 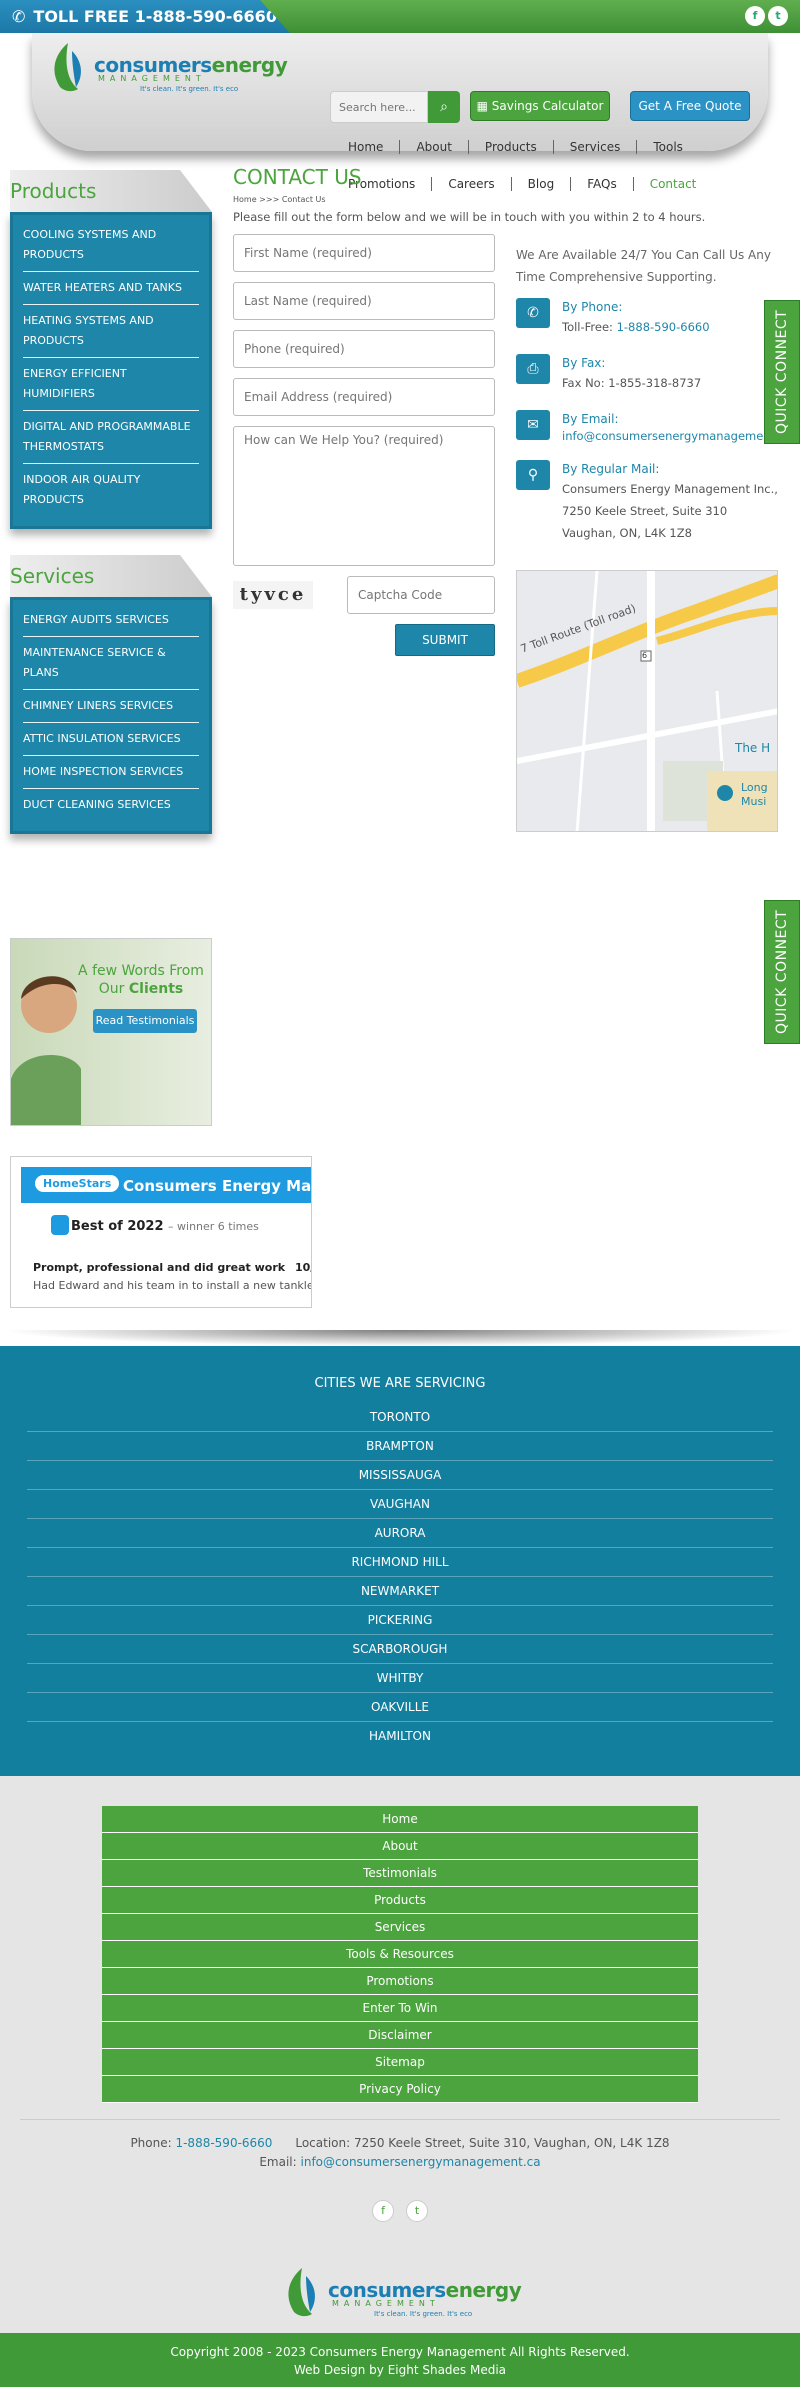 What do you see at coordinates (400, 1475) in the screenshot?
I see `city-mississauga: MISSISSAUGA` at bounding box center [400, 1475].